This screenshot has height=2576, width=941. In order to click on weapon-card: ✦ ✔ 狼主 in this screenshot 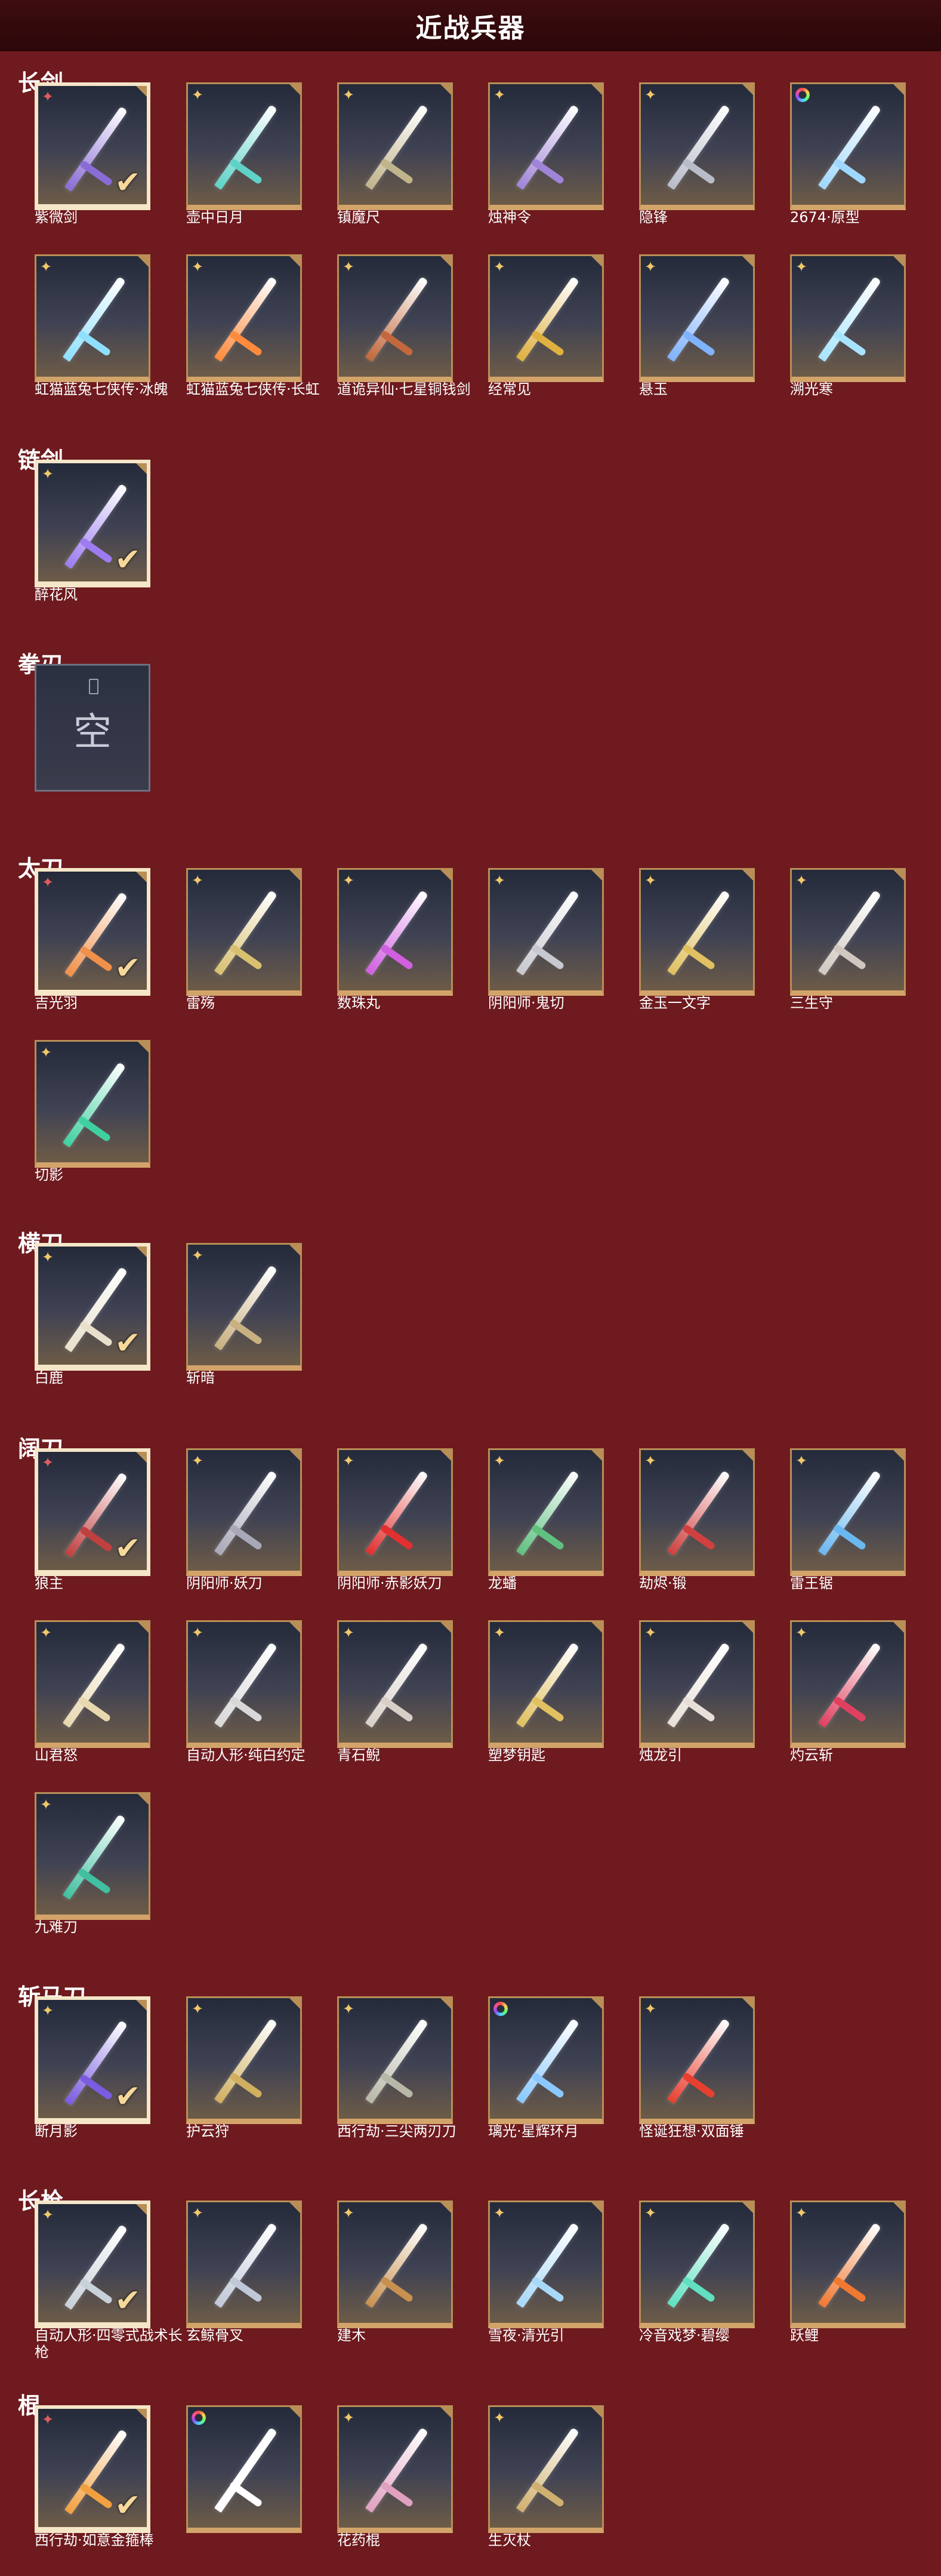, I will do `click(92, 1520)`.